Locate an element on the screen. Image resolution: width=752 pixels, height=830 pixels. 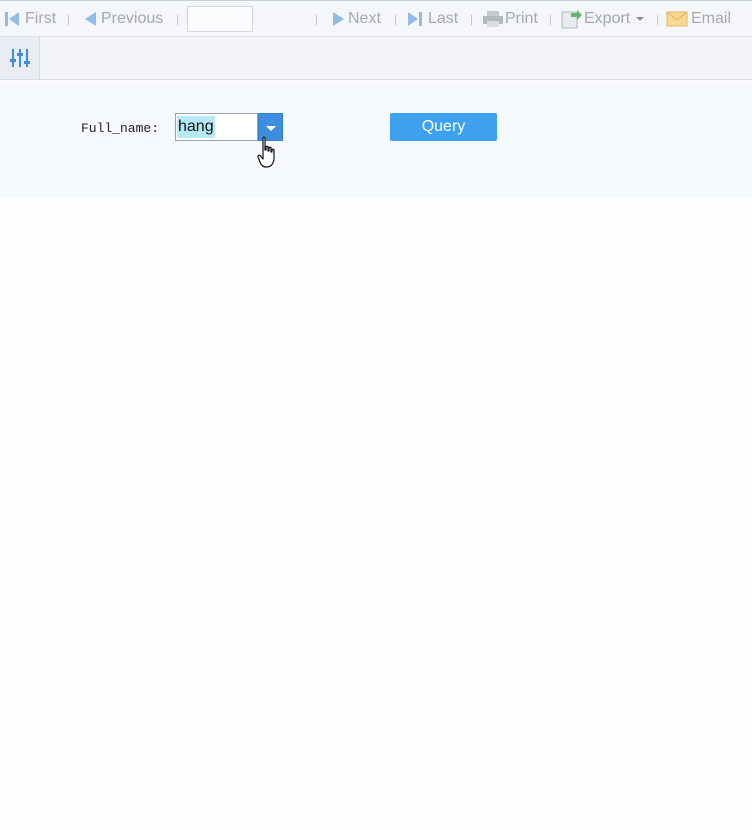
envelope-icon is located at coordinates (677, 19).